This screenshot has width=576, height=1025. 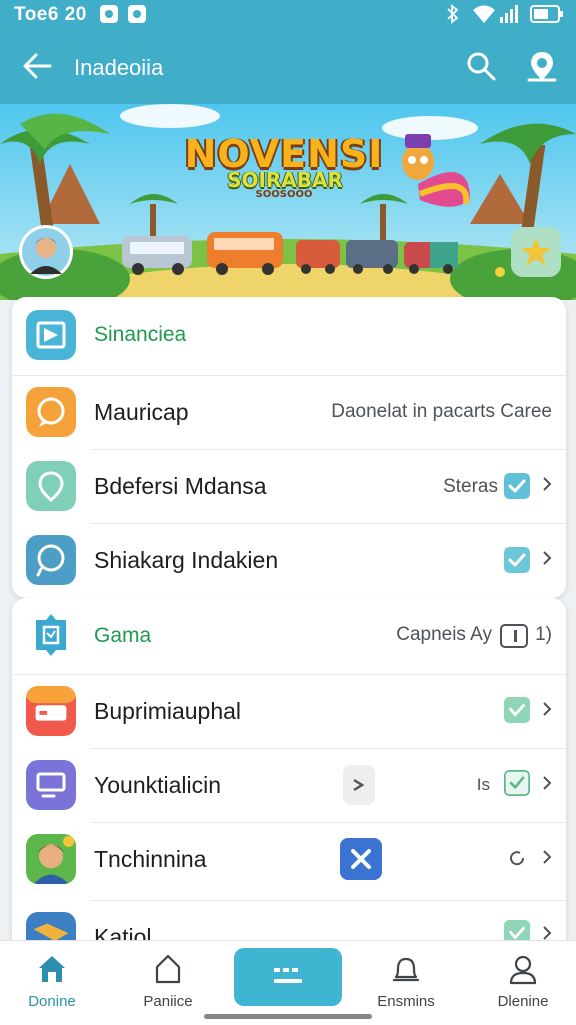 What do you see at coordinates (441, 411) in the screenshot?
I see `list-item-meta: Daonelat in pacarts Caree` at bounding box center [441, 411].